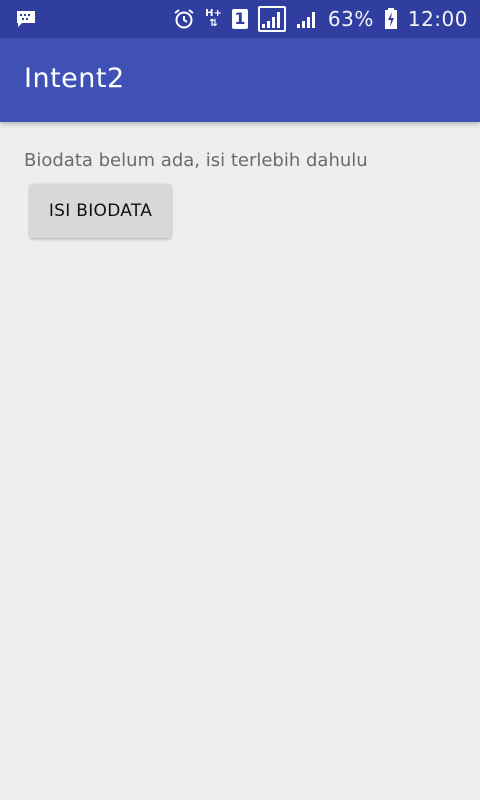 Image resolution: width=480 pixels, height=800 pixels. I want to click on biodata-message: Biodata belum ada, isi terlebih dahulu, so click(196, 160).